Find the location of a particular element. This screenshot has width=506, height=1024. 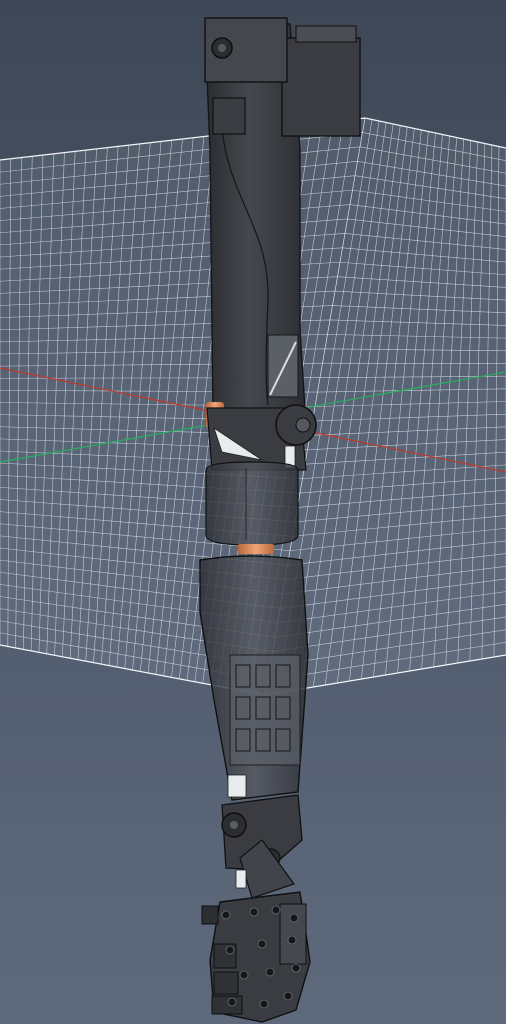

shoulder-servo-cap is located at coordinates (326, 34).